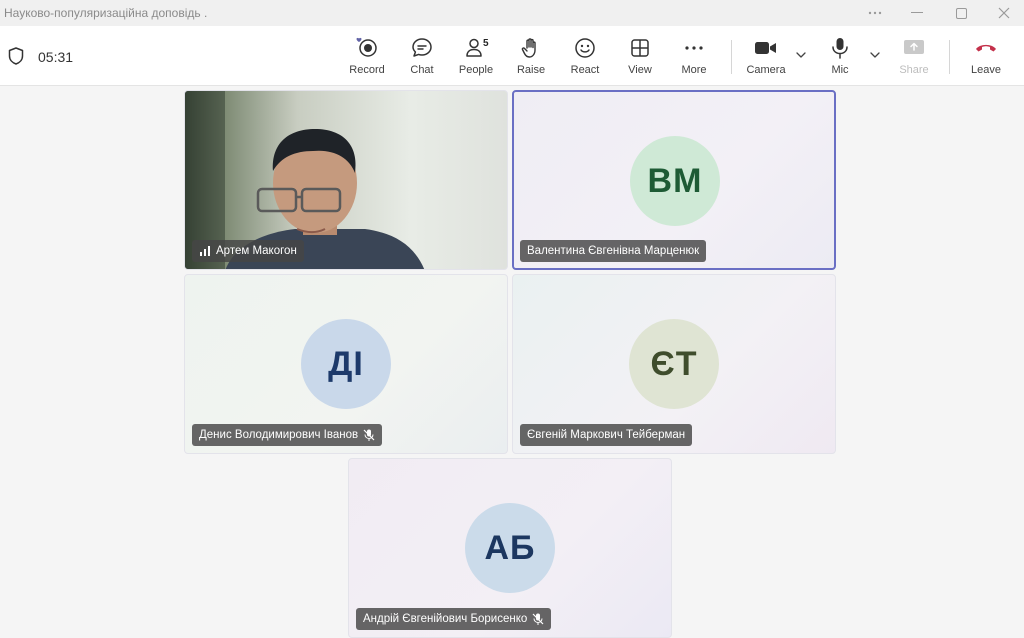 The image size is (1024, 638). I want to click on chat-button: Chat, so click(422, 58).